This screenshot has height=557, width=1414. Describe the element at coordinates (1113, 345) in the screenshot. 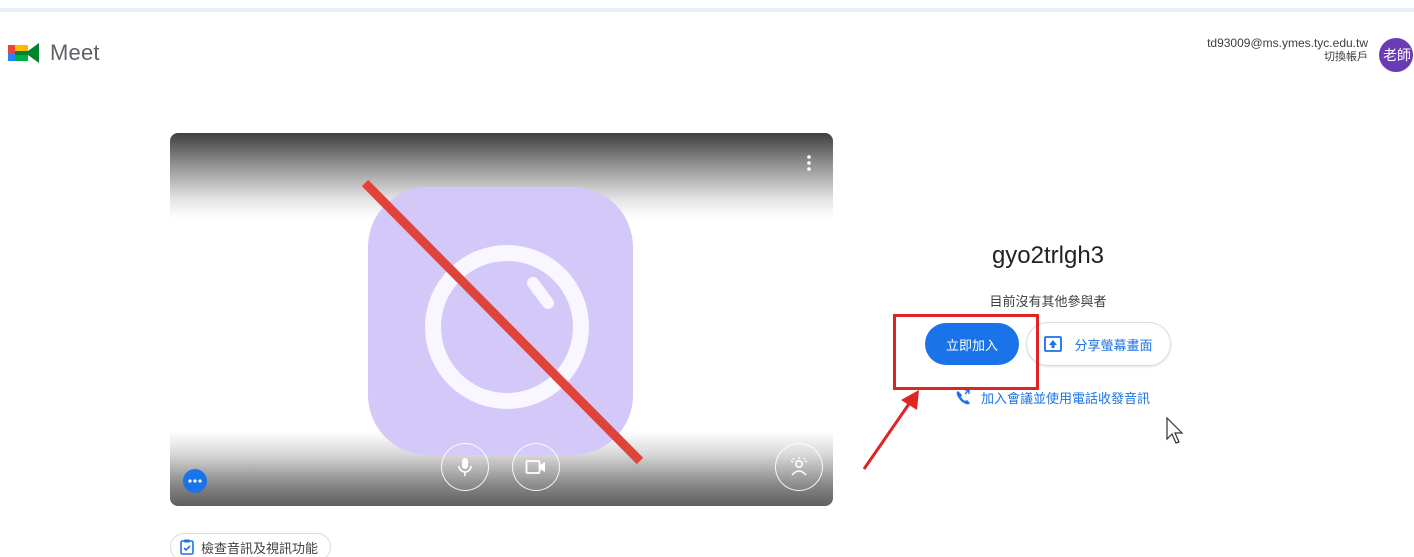

I see `share-label: 分享螢幕畫面` at that location.